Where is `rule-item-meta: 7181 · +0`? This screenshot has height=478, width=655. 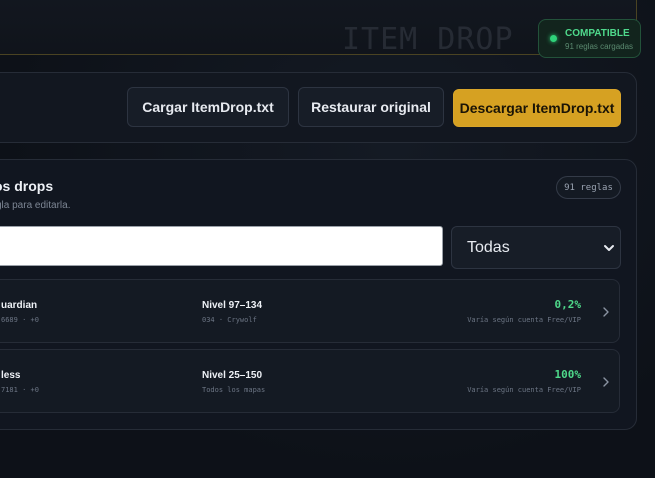
rule-item-meta: 7181 · +0 is located at coordinates (20, 390).